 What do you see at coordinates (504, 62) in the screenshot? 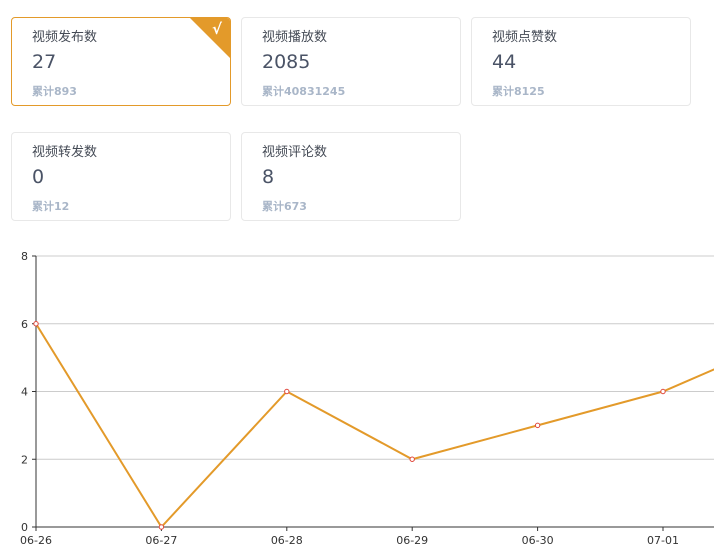
I see `card-value: 44` at bounding box center [504, 62].